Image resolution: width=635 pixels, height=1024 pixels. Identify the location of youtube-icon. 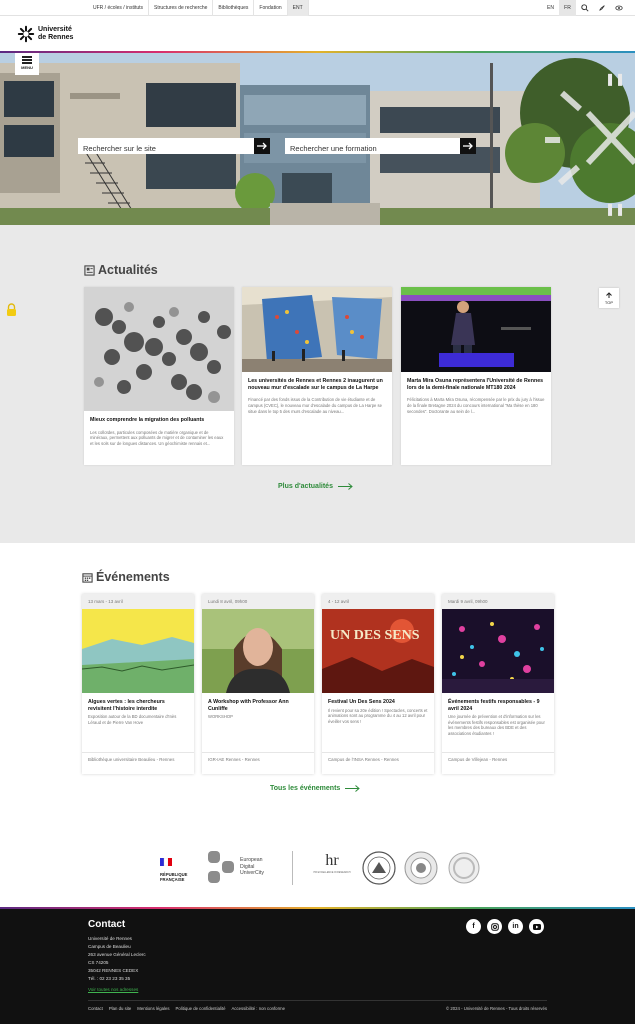
(536, 926).